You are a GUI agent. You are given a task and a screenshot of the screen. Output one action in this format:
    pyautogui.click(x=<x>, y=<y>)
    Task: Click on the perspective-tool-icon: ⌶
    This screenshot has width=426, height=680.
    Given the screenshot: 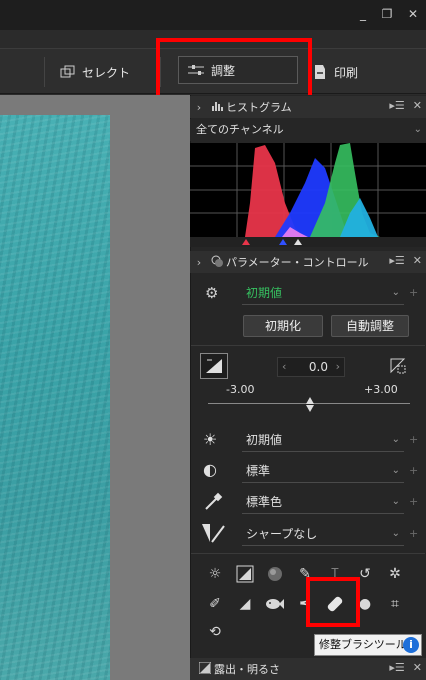 What is the action you would take?
    pyautogui.click(x=335, y=574)
    